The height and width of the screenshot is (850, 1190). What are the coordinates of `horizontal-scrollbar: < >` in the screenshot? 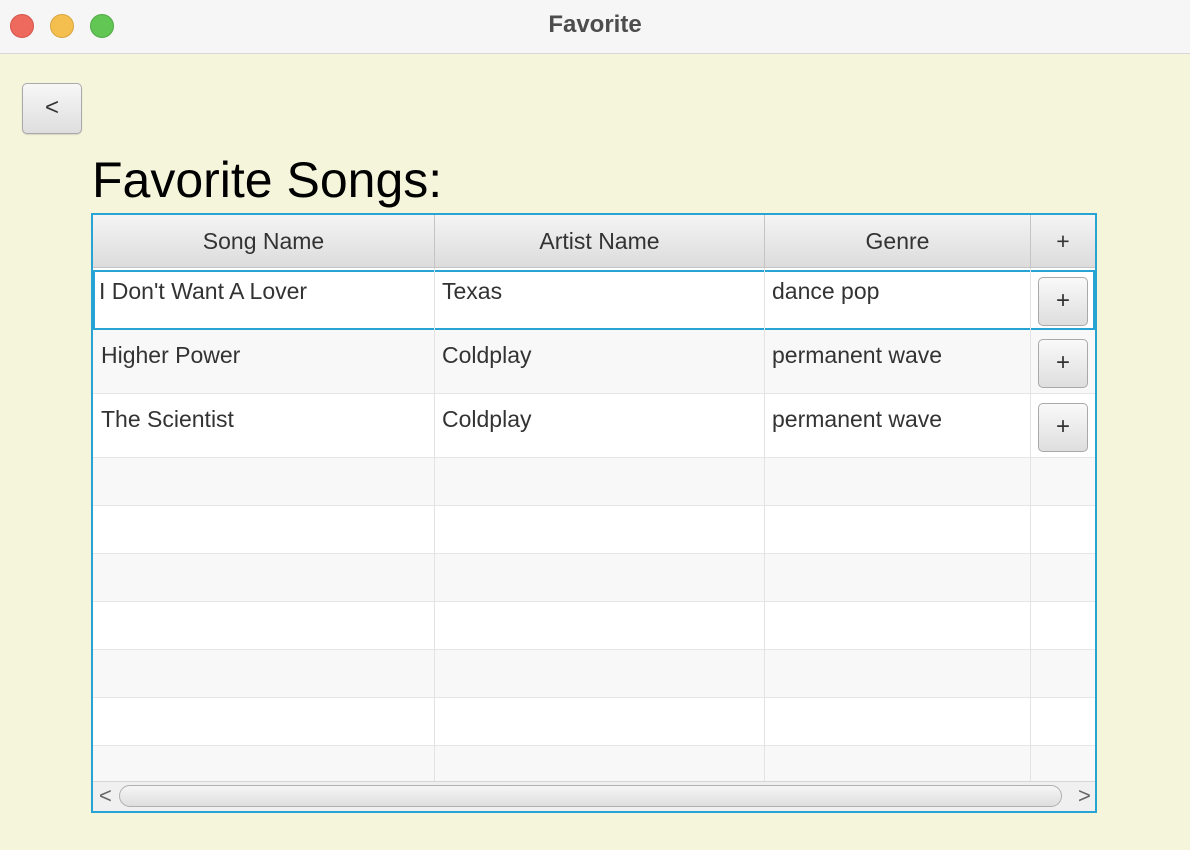 It's located at (594, 796).